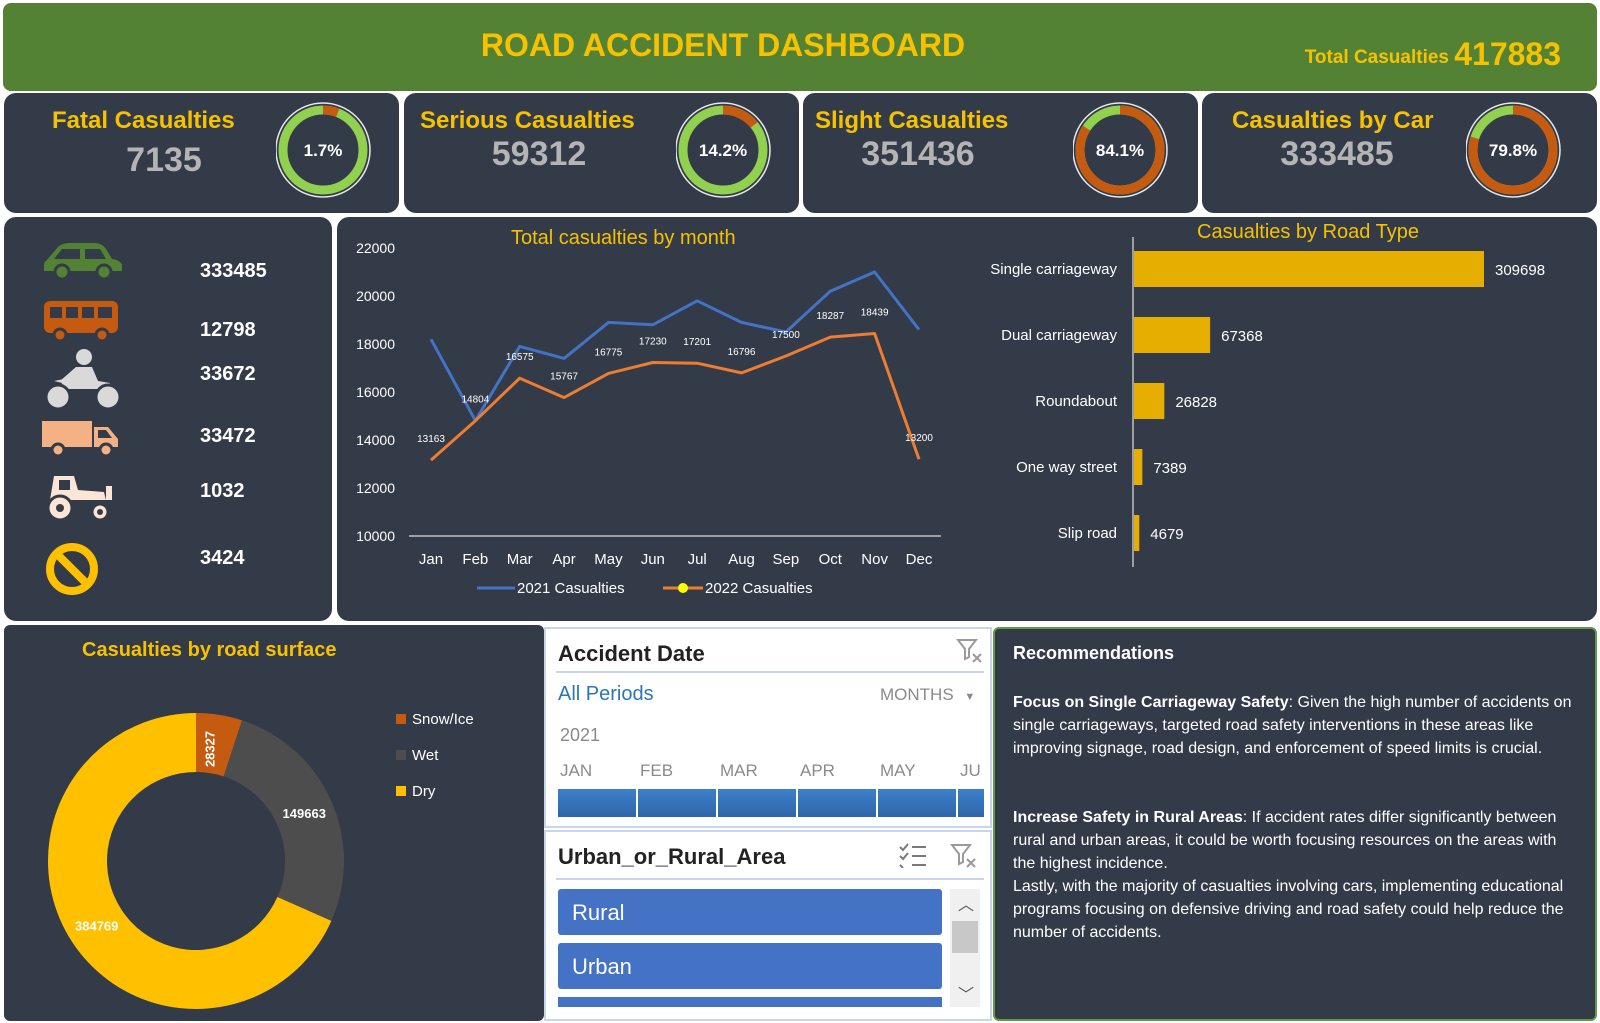 The height and width of the screenshot is (1023, 1600). I want to click on slicer-item-urban: Urban, so click(750, 966).